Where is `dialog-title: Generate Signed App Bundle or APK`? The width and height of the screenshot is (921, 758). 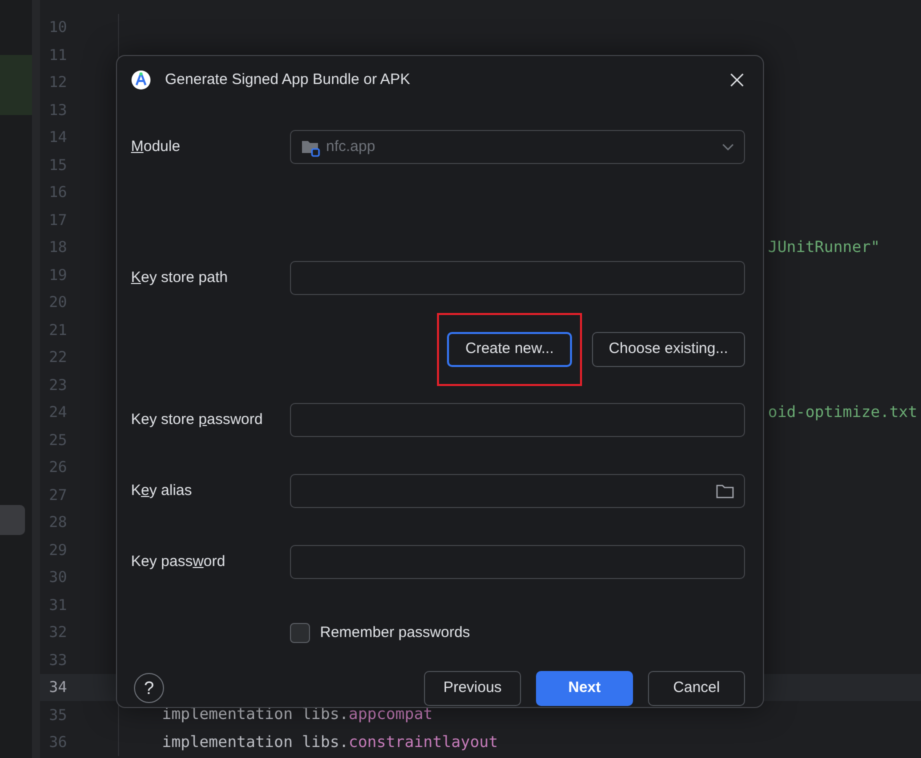 dialog-title: Generate Signed App Bundle or APK is located at coordinates (287, 80).